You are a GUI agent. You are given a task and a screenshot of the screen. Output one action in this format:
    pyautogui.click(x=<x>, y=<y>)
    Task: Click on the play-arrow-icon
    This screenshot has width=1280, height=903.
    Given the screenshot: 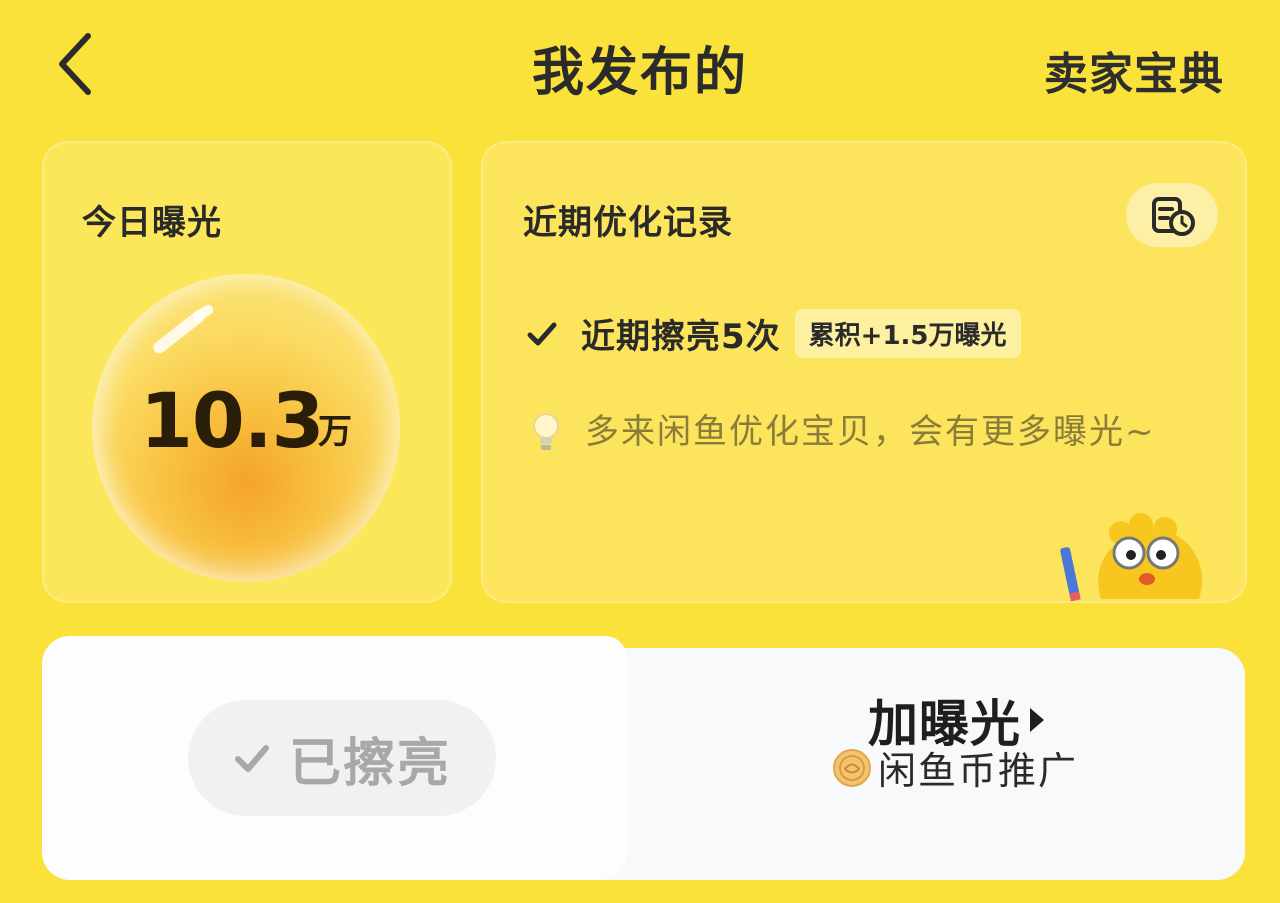 What is the action you would take?
    pyautogui.click(x=1037, y=720)
    